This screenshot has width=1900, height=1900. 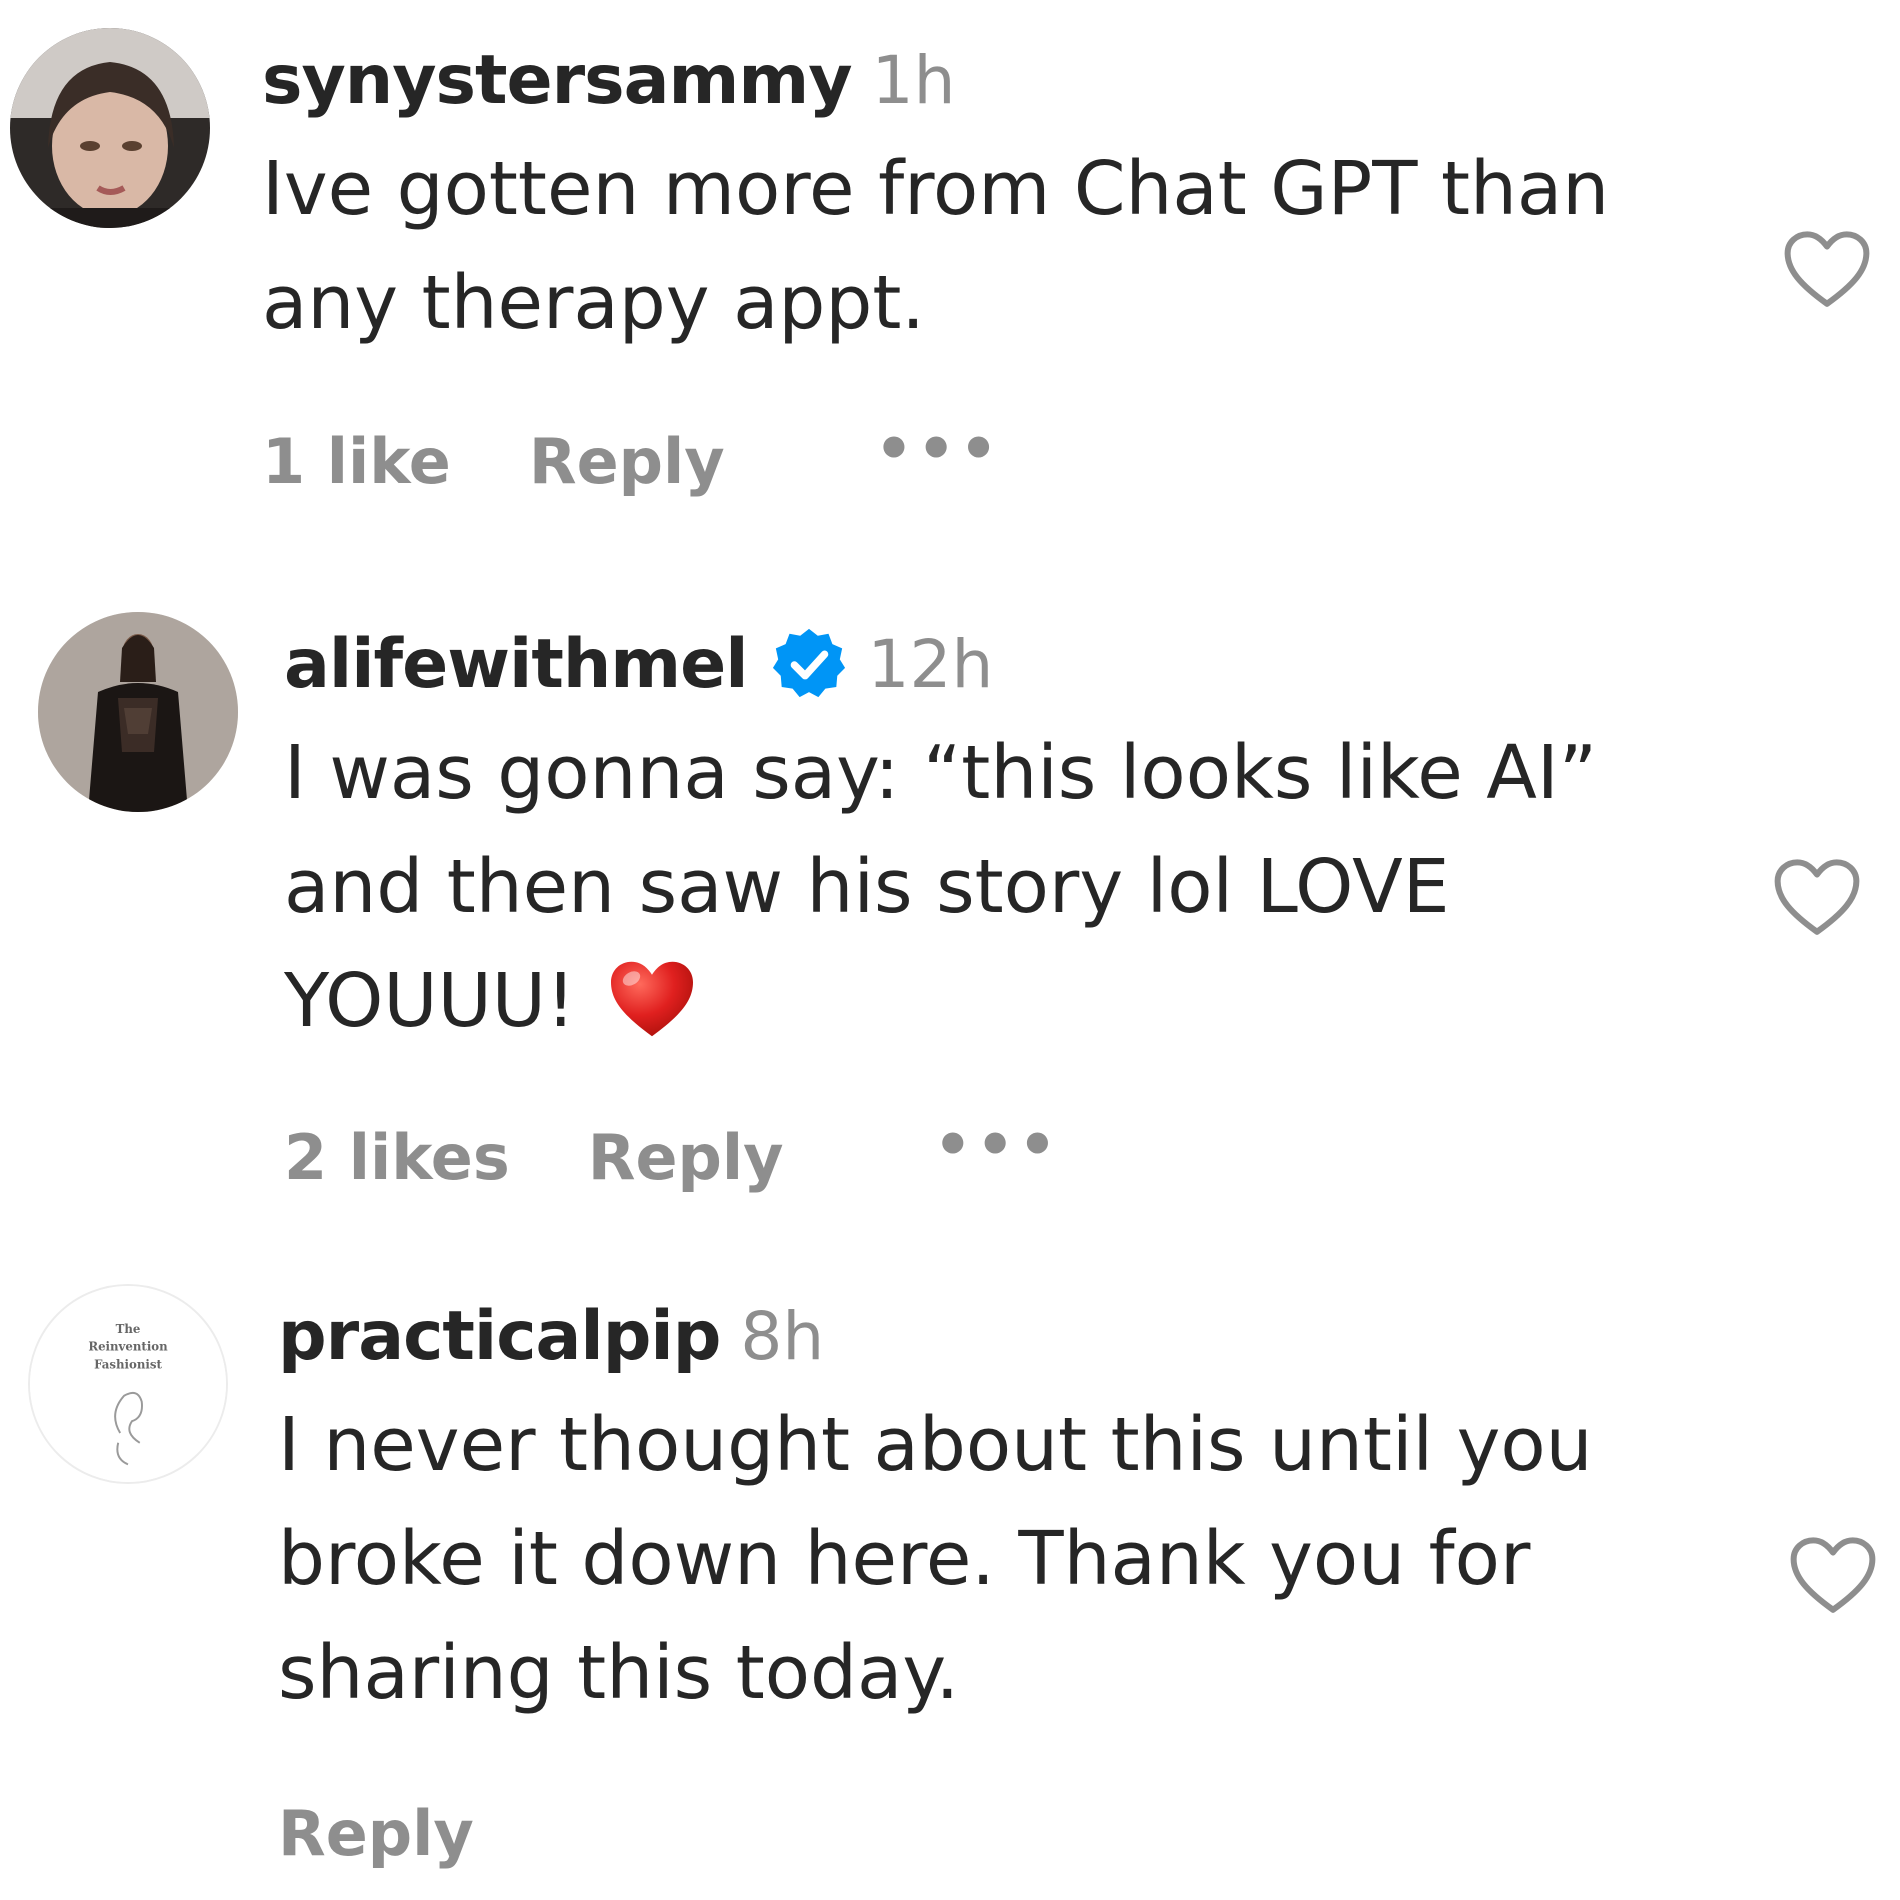 What do you see at coordinates (940, 1001) in the screenshot?
I see `comment-text-line: YOUUU!` at bounding box center [940, 1001].